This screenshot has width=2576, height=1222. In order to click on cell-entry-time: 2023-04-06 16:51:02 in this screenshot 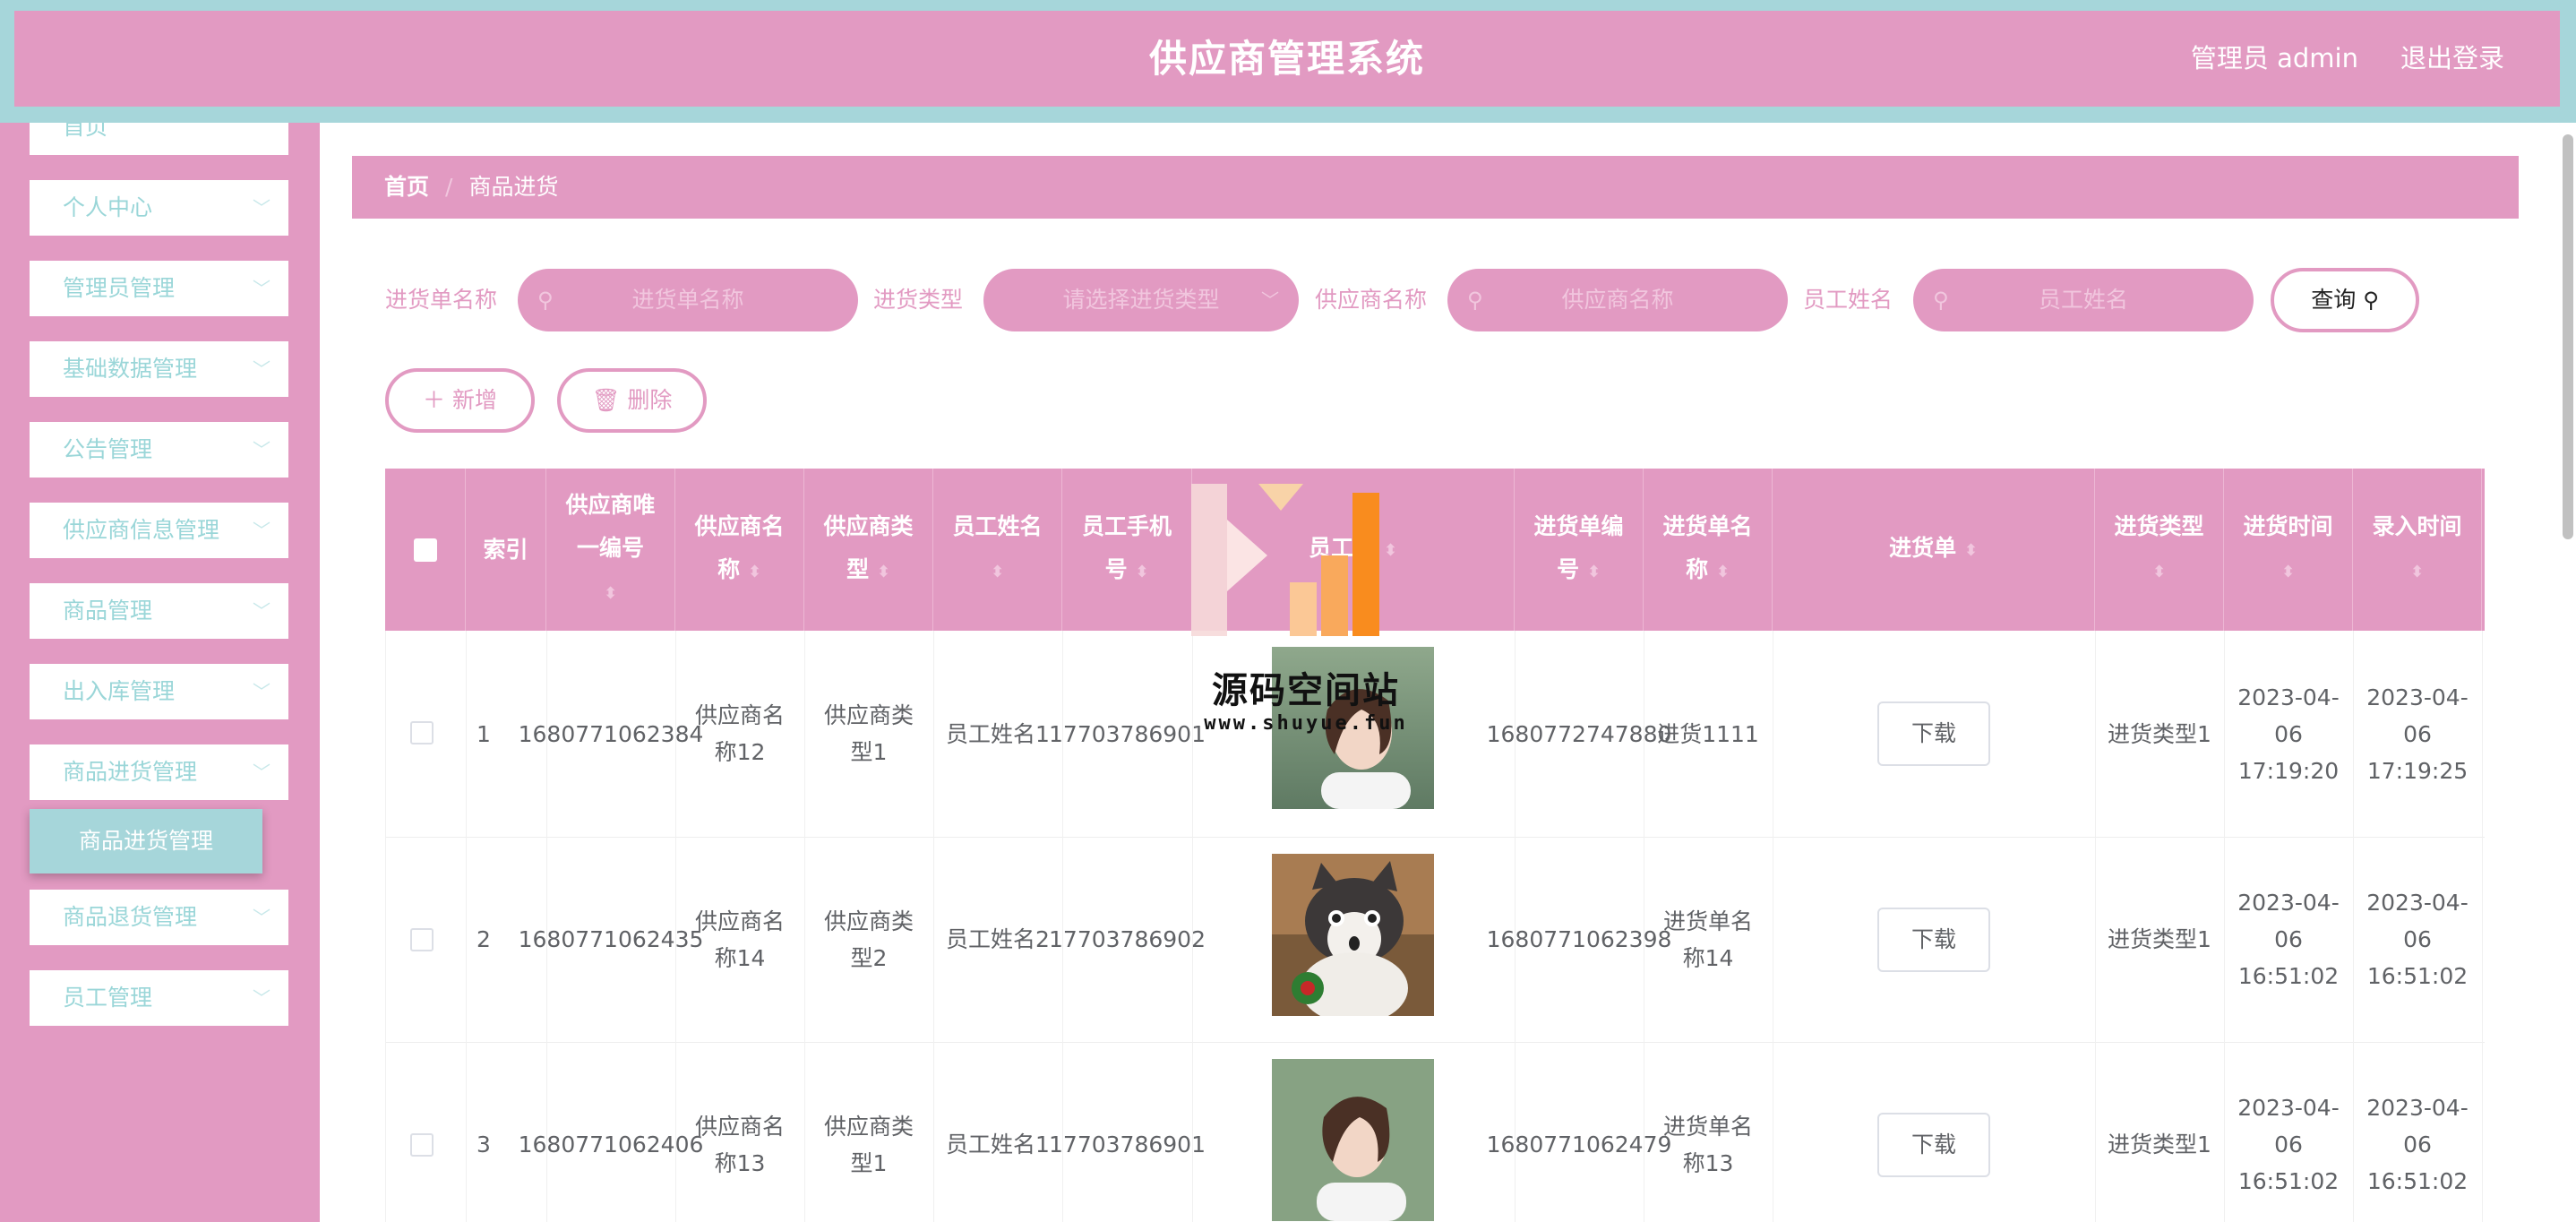, I will do `click(2417, 1144)`.